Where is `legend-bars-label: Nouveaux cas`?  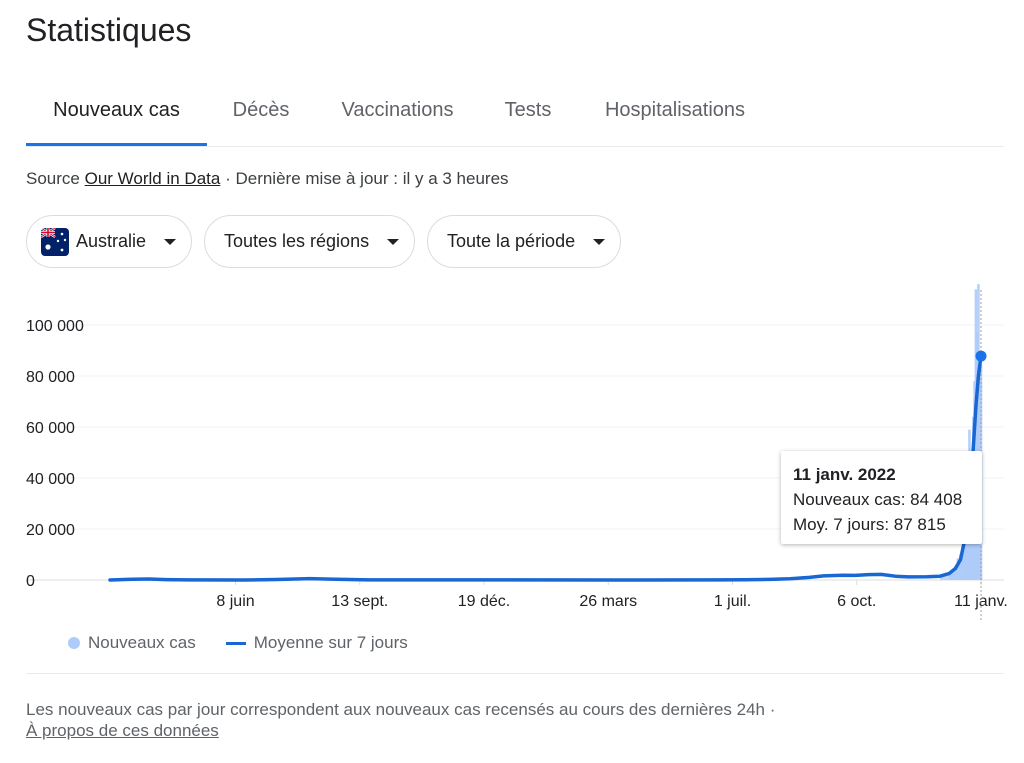 legend-bars-label: Nouveaux cas is located at coordinates (142, 642).